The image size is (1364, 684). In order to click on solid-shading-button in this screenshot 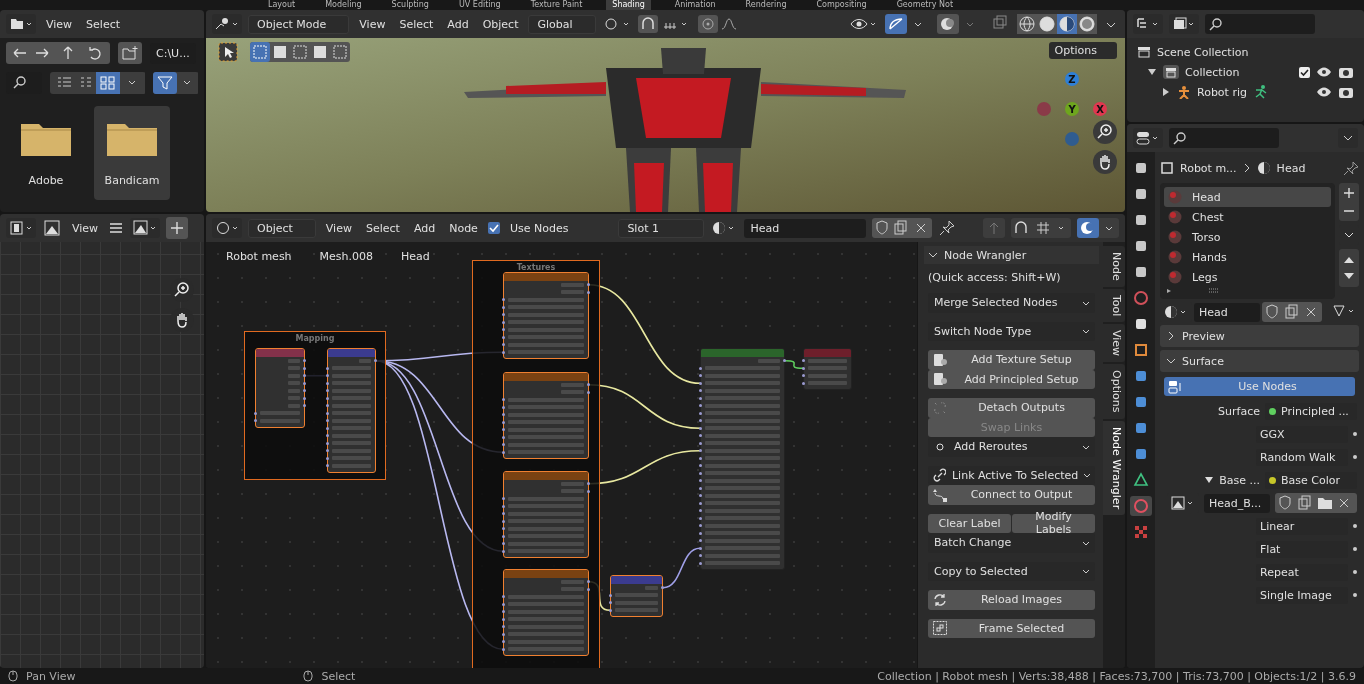, I will do `click(1047, 24)`.